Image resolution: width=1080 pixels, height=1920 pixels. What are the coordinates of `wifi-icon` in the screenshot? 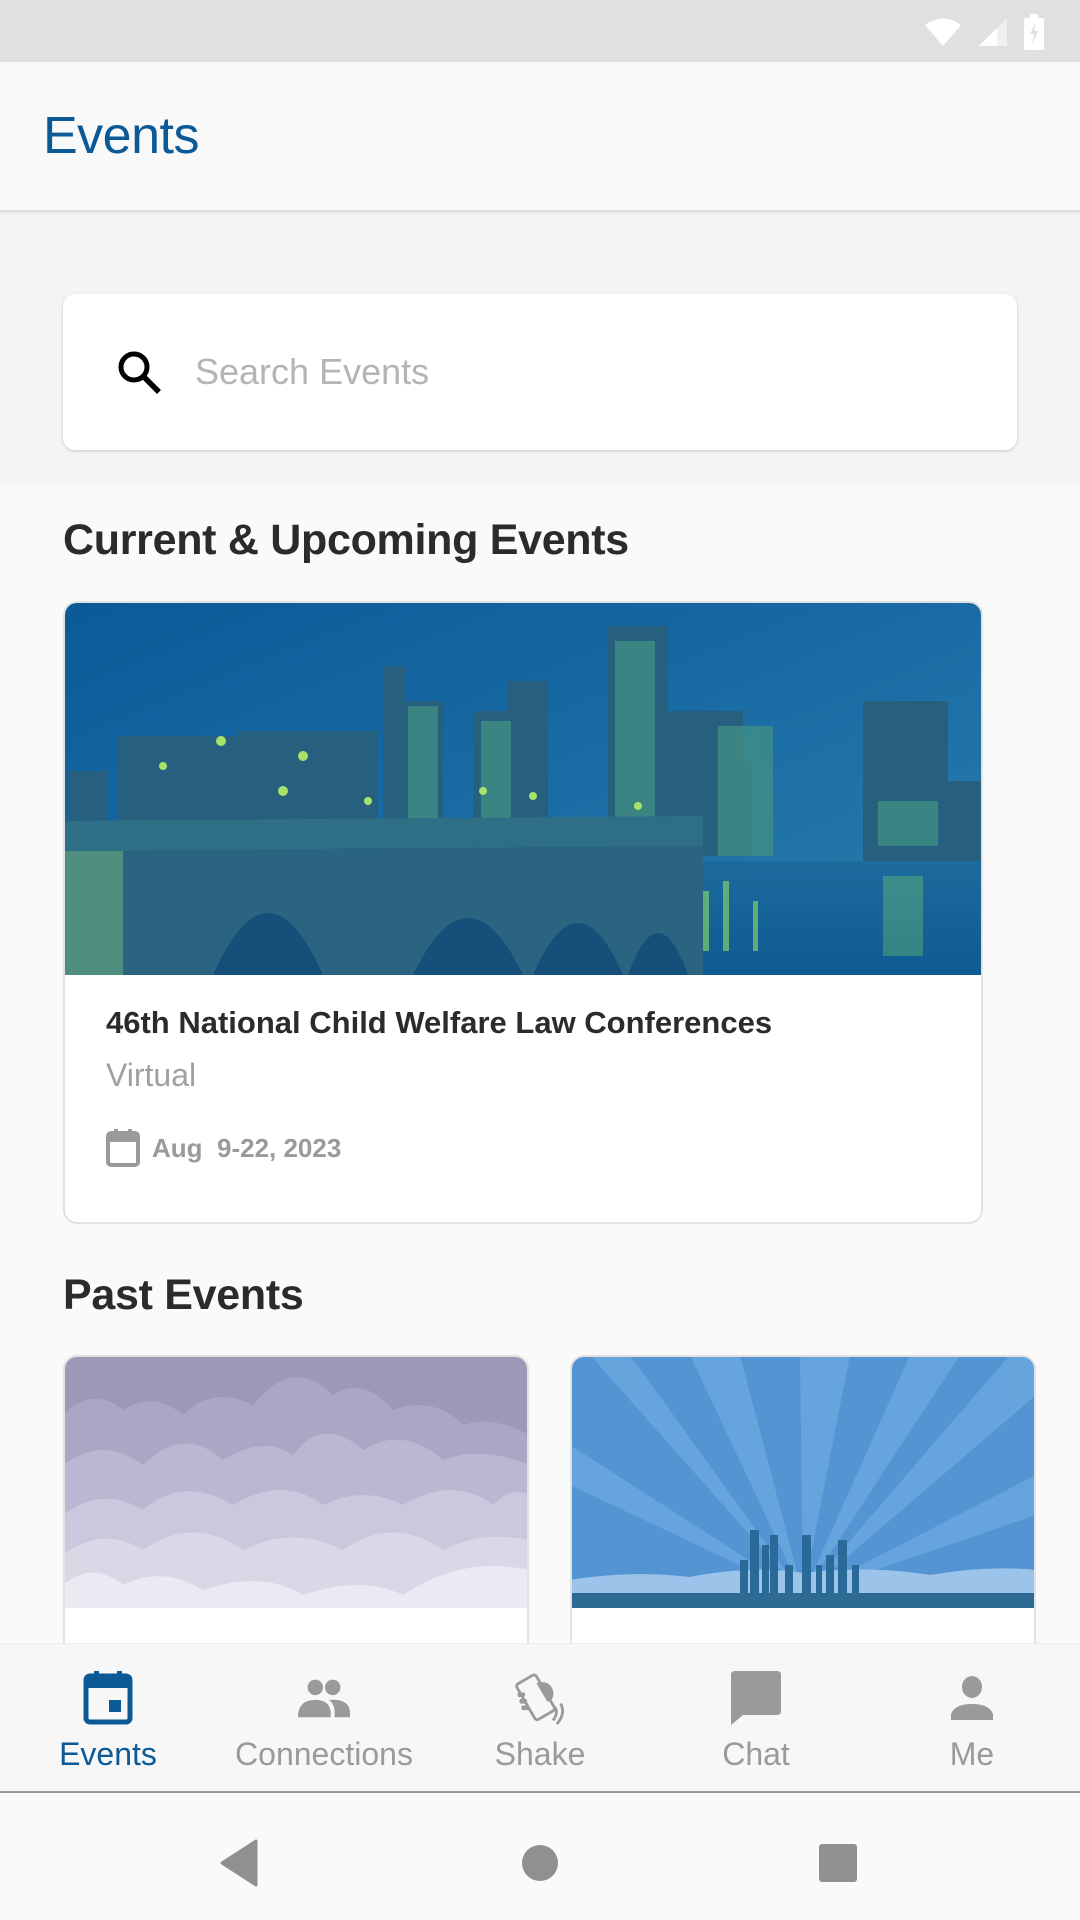 It's located at (943, 32).